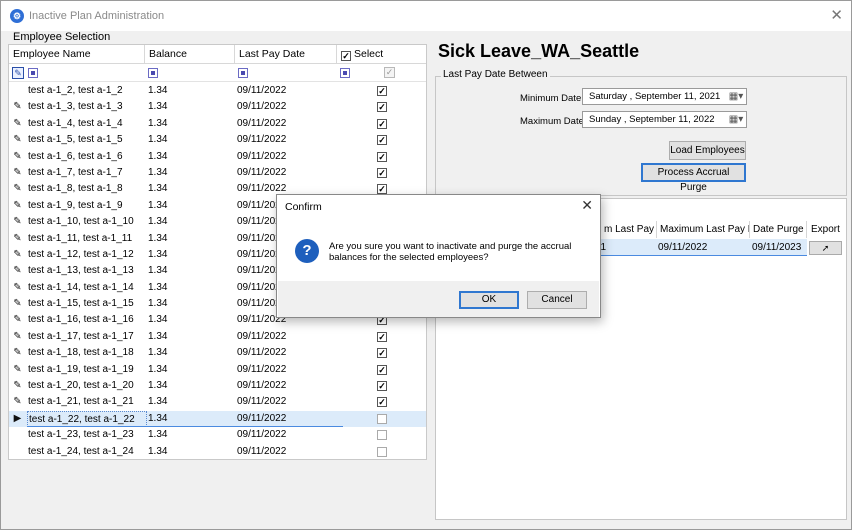 This screenshot has height=530, width=852. I want to click on column-header-export: Export, so click(827, 229).